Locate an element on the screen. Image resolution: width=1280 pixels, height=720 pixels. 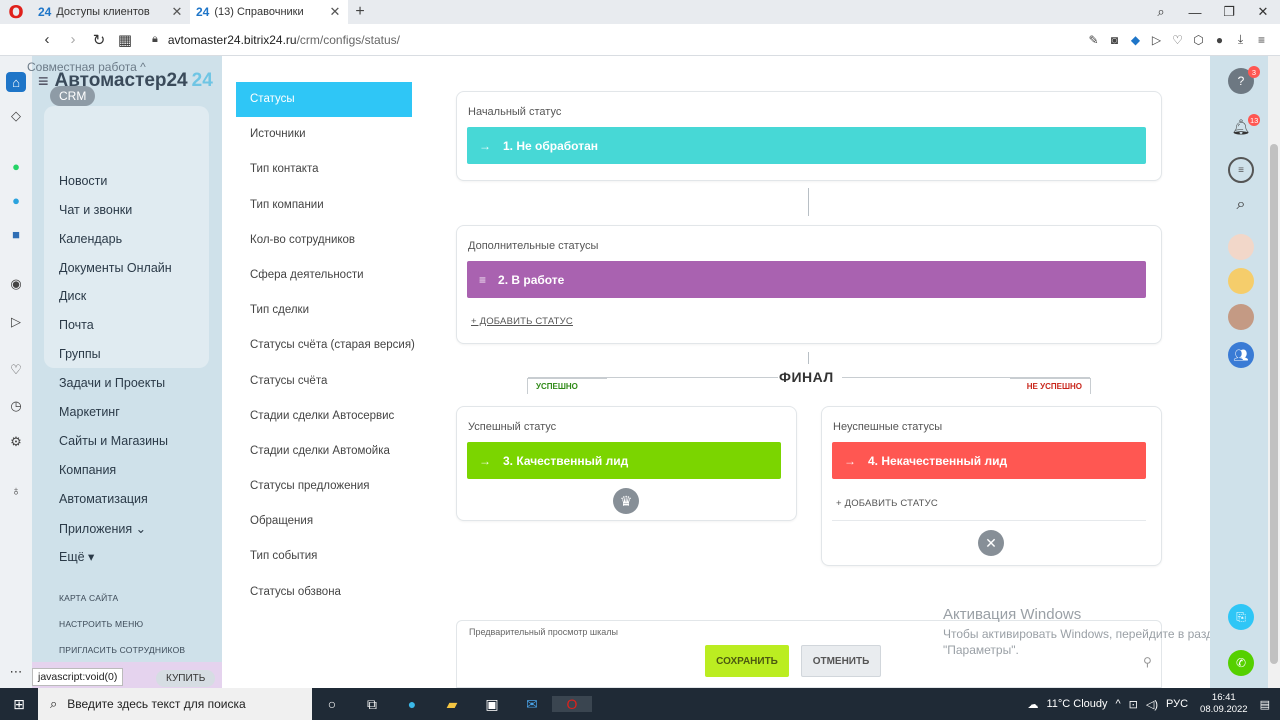
menu-icon: ≡ is located at coordinates (1261, 40).